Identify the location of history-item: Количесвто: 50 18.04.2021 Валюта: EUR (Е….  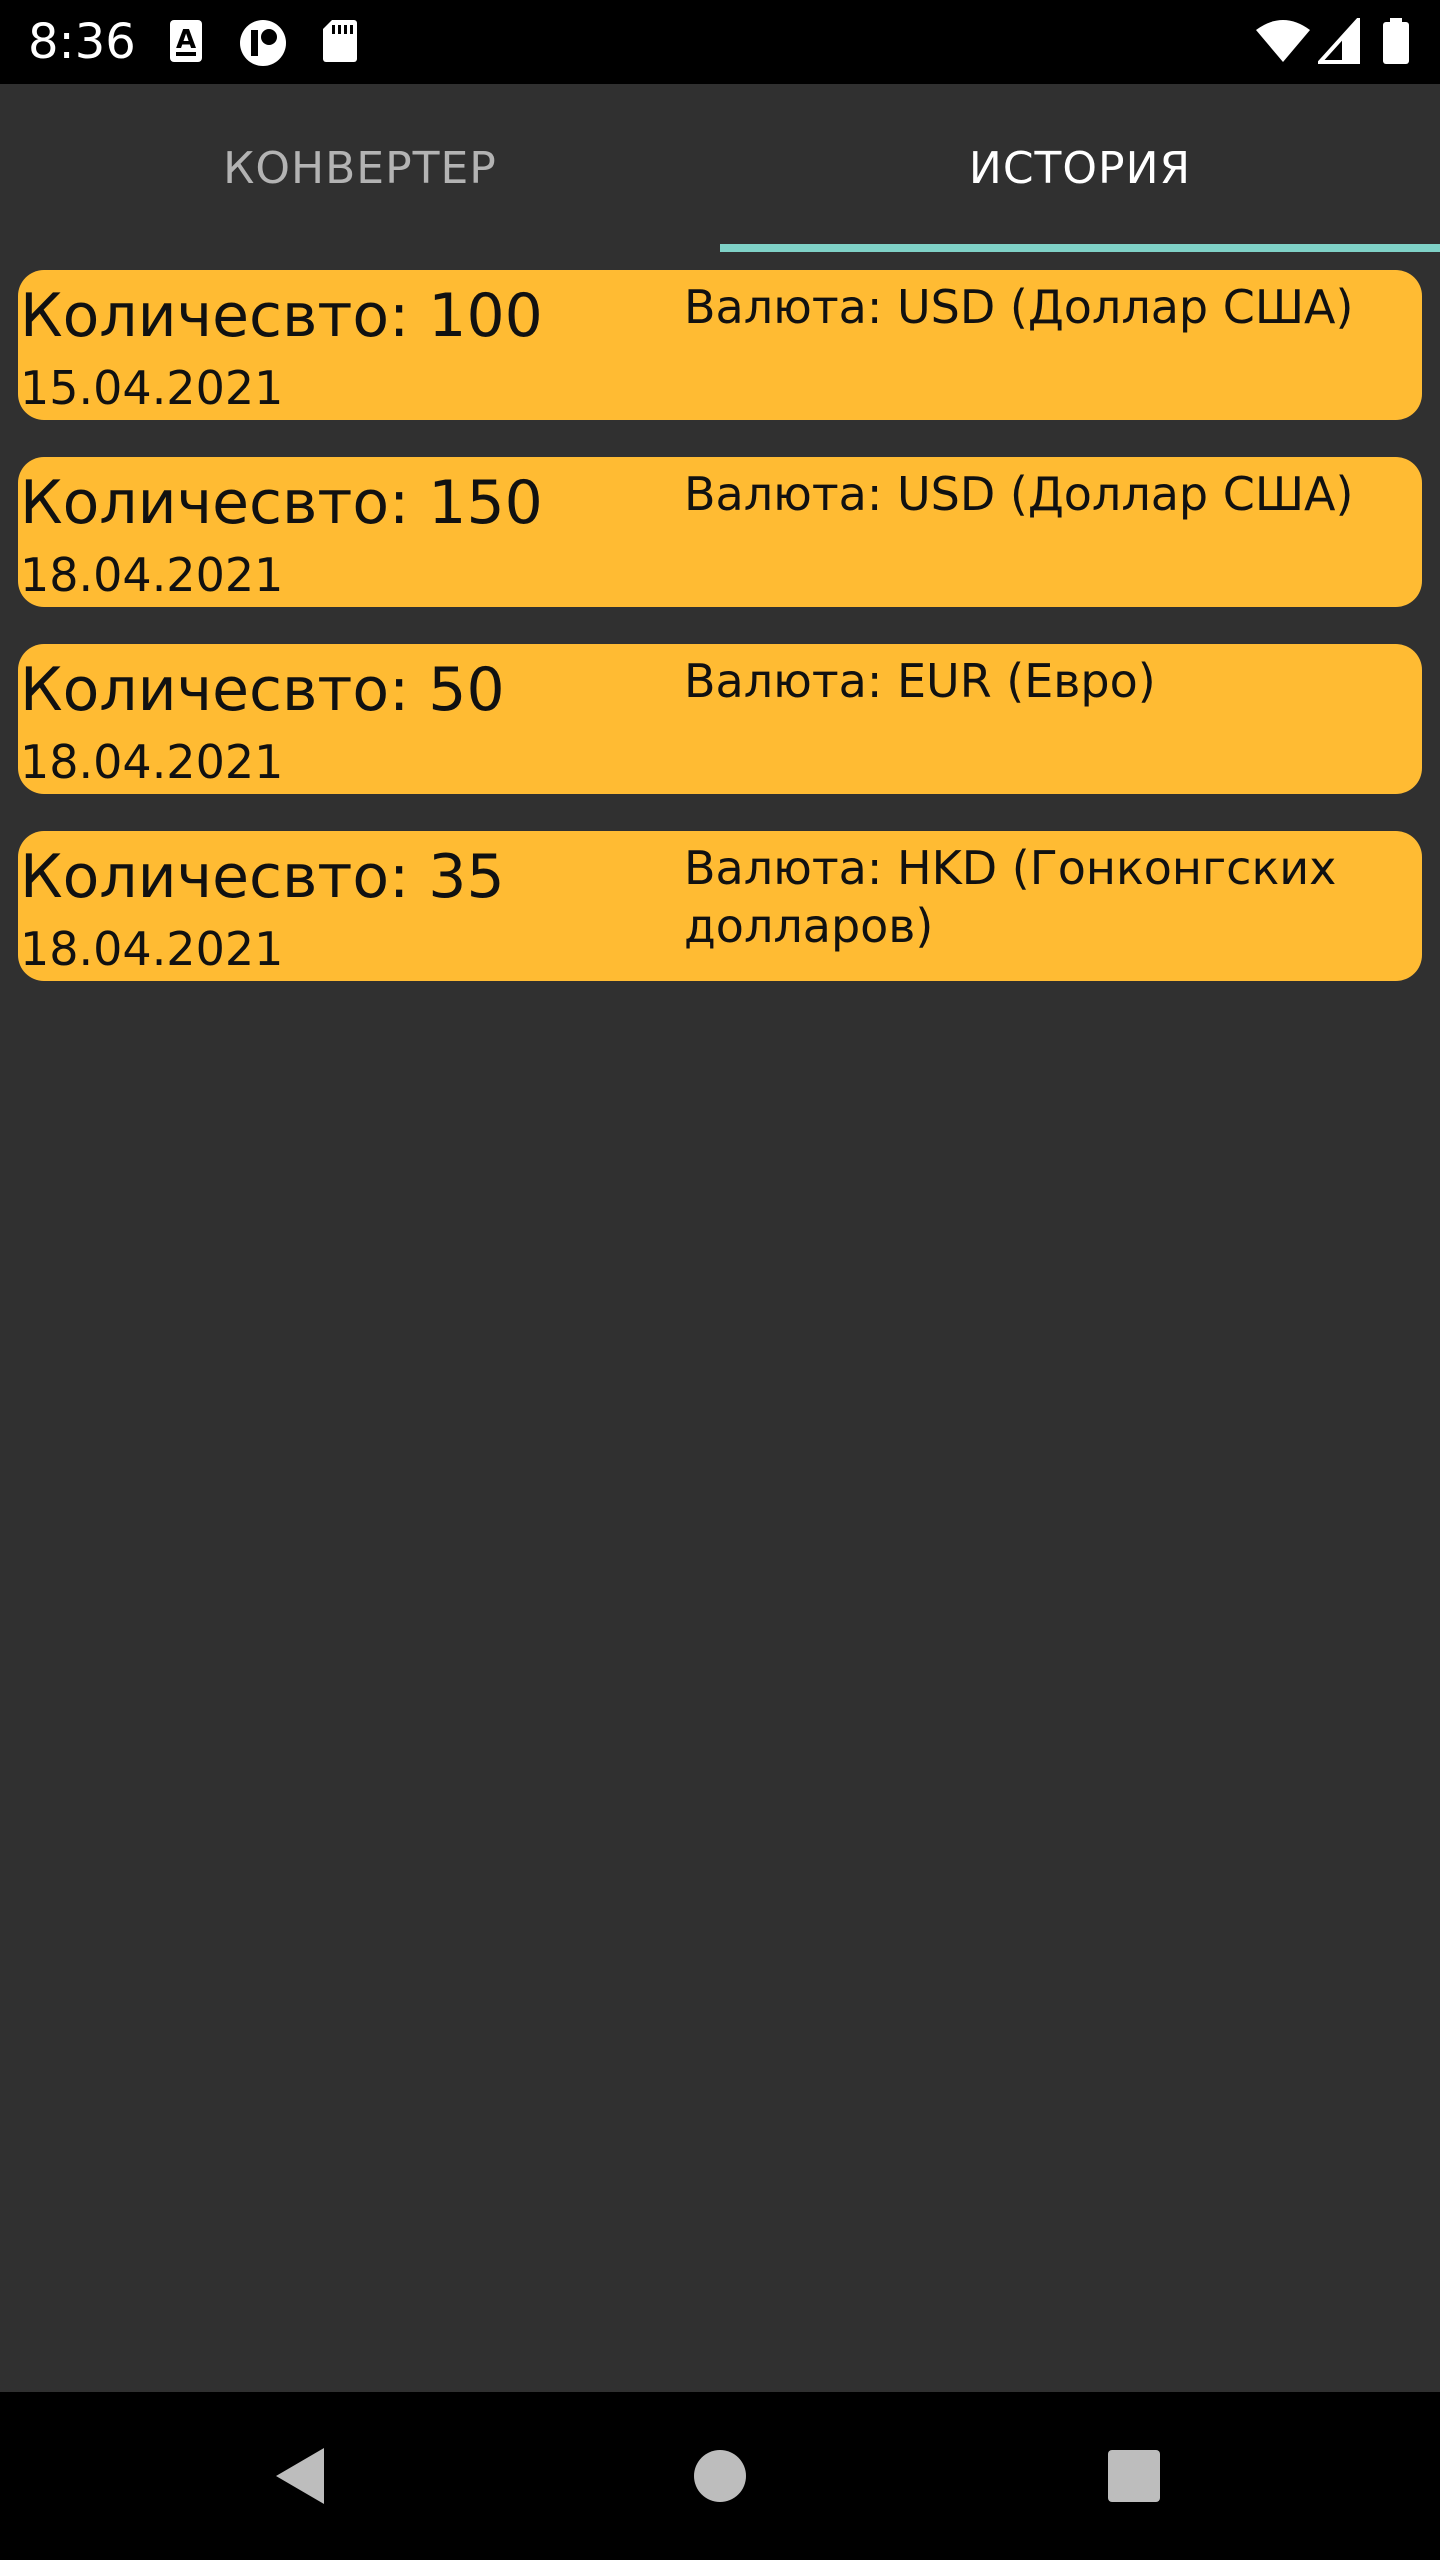
(720, 719).